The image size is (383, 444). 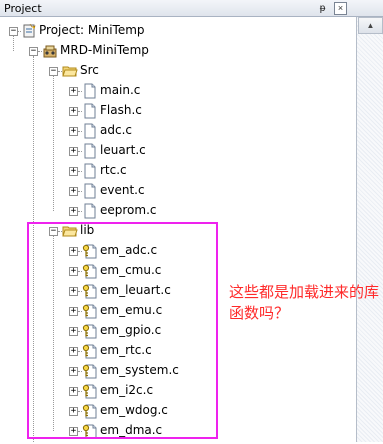 What do you see at coordinates (13, 31) in the screenshot?
I see `tree-project-expander-icon: −` at bounding box center [13, 31].